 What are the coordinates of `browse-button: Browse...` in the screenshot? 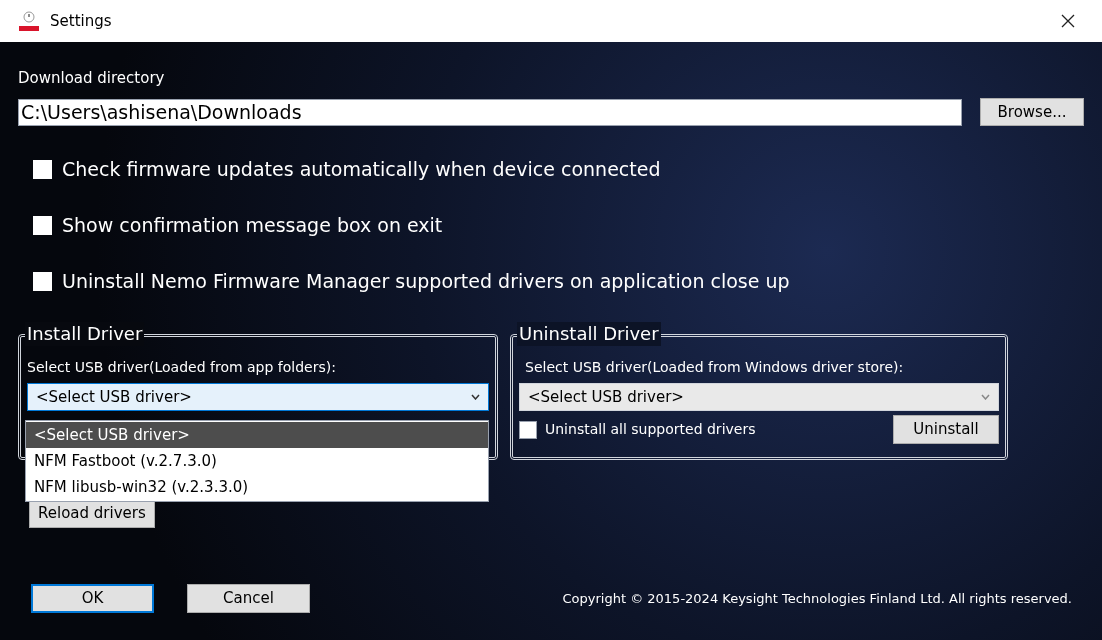 It's located at (1032, 112).